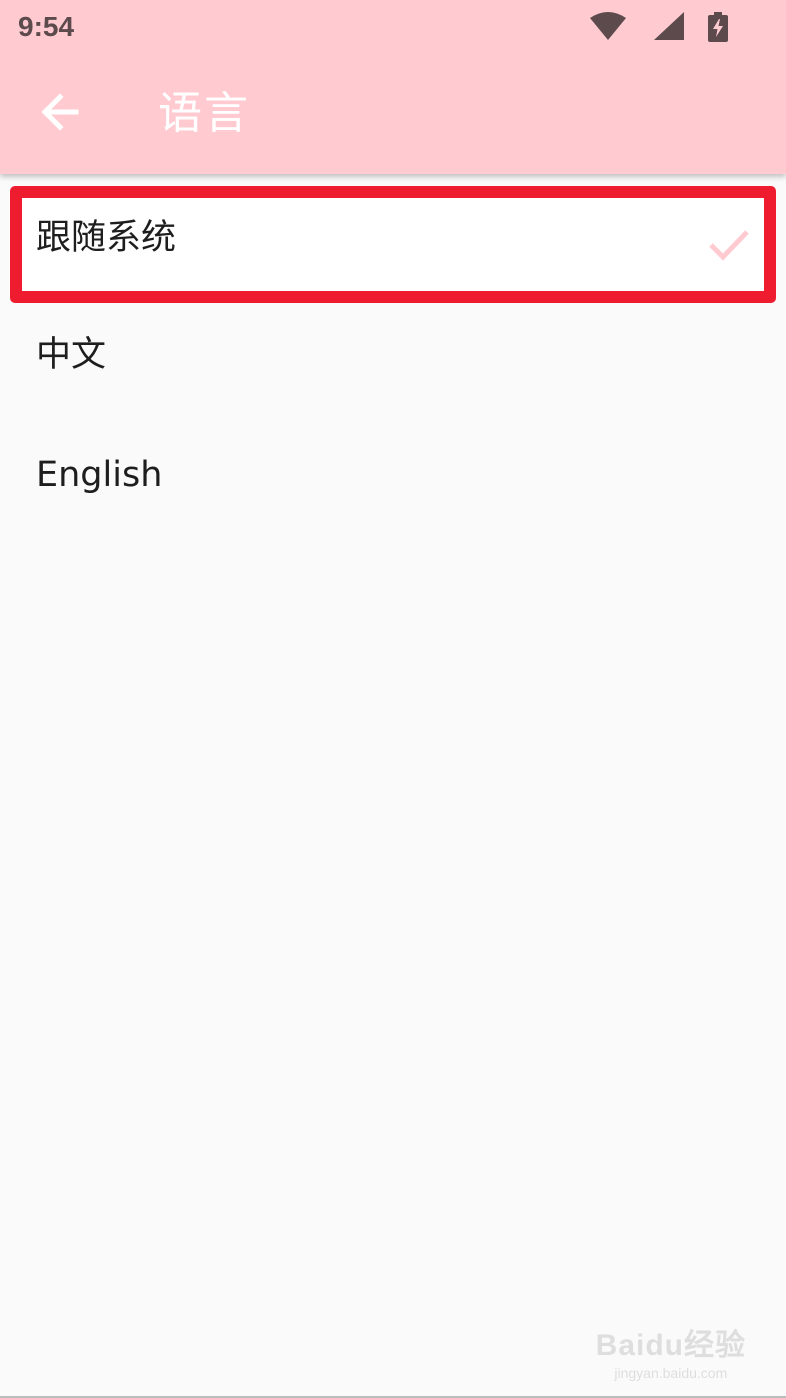  I want to click on language-item-chinese: 中文, so click(393, 363).